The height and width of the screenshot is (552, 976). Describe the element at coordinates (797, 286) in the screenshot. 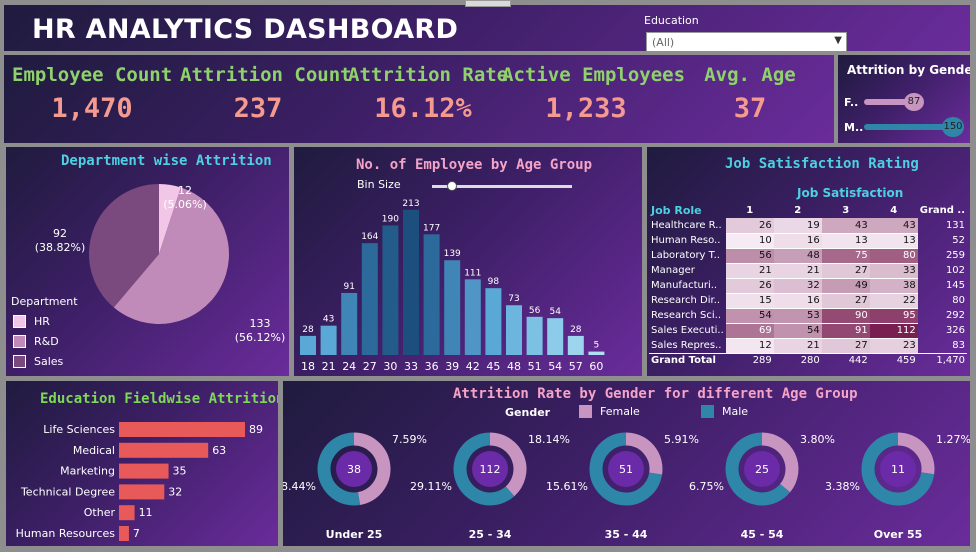

I see `heatmap-cell: 32` at that location.